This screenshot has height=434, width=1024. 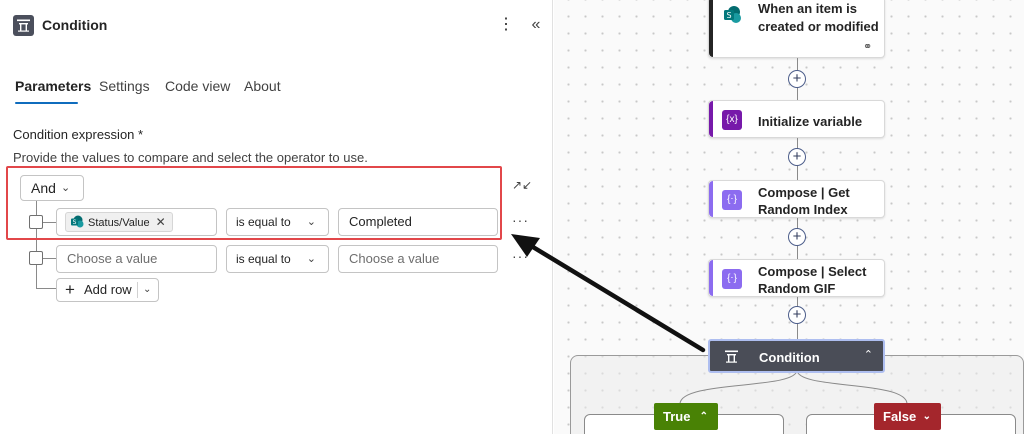 I want to click on annotation-arrow, so click(x=608, y=293).